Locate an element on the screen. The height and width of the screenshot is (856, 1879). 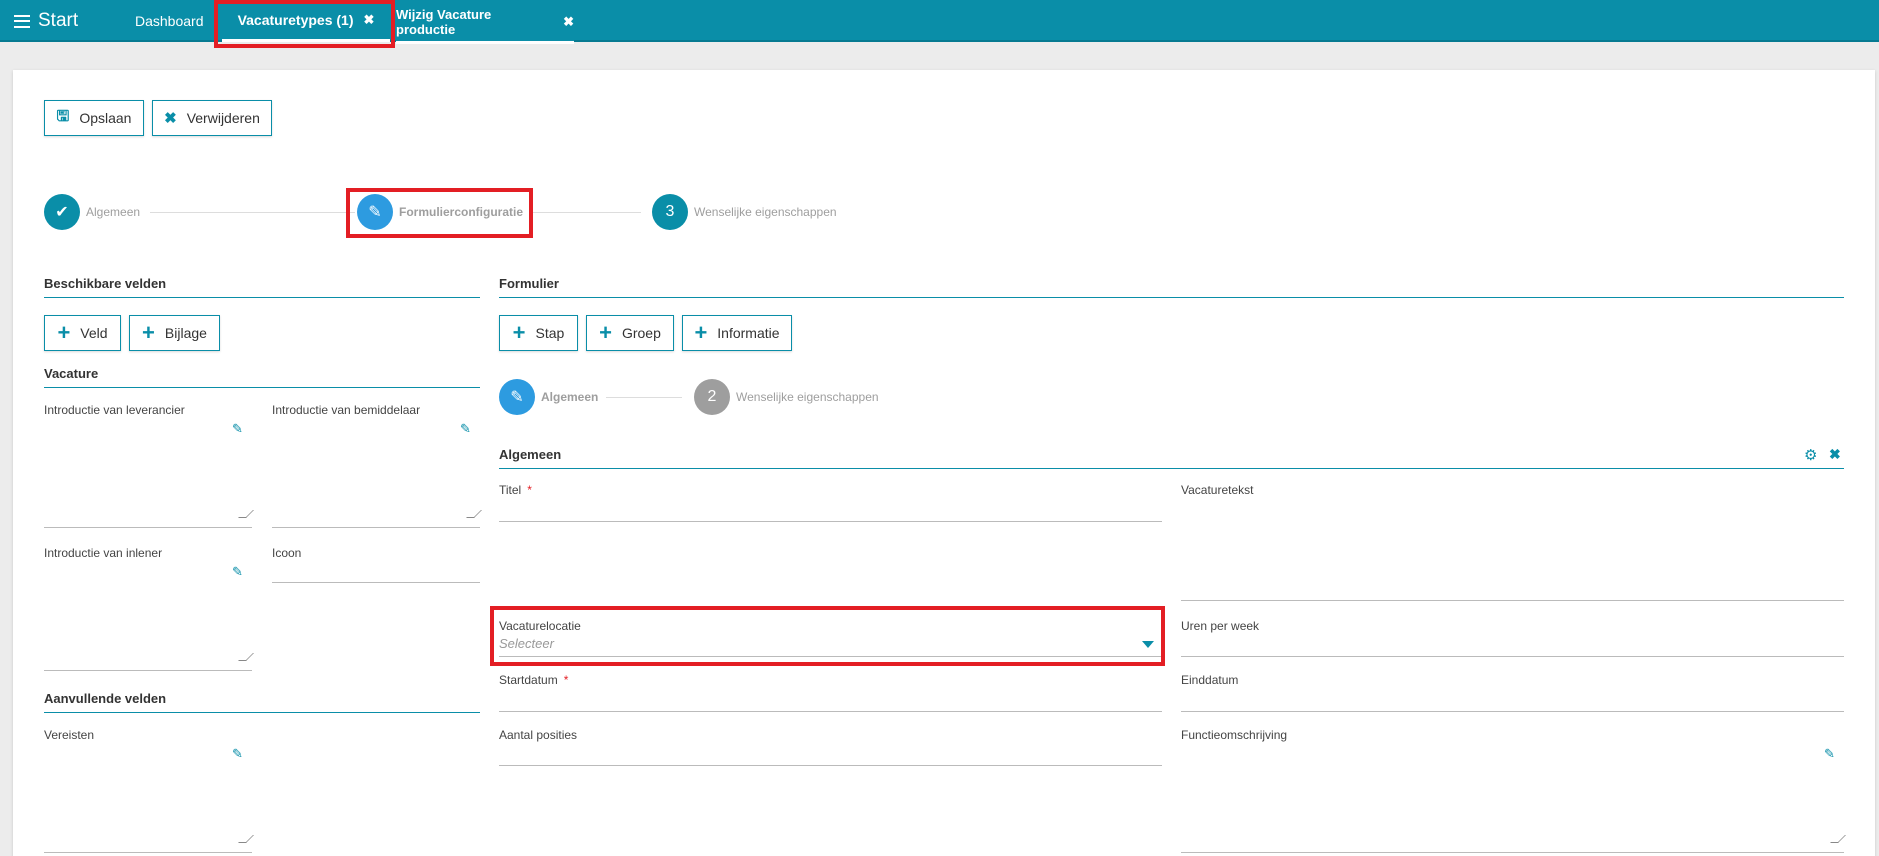
field-label-startdatum: Startdatum * is located at coordinates (534, 680).